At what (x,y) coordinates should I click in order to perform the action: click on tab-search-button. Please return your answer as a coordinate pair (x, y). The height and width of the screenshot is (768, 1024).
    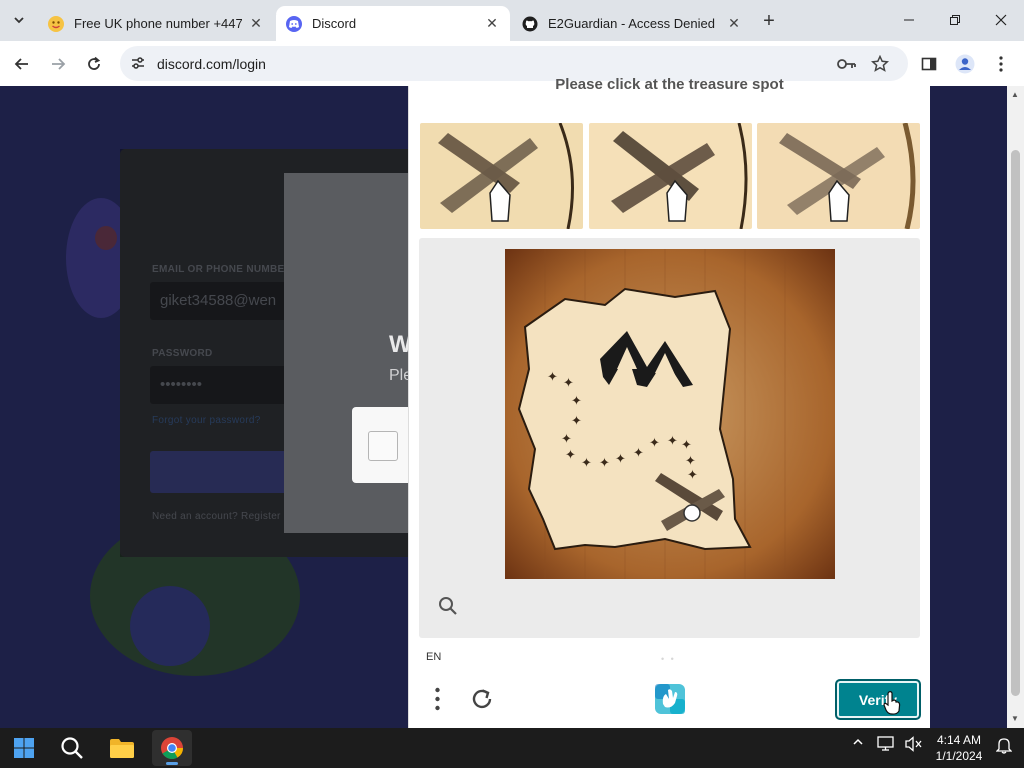
    Looking at the image, I should click on (19, 20).